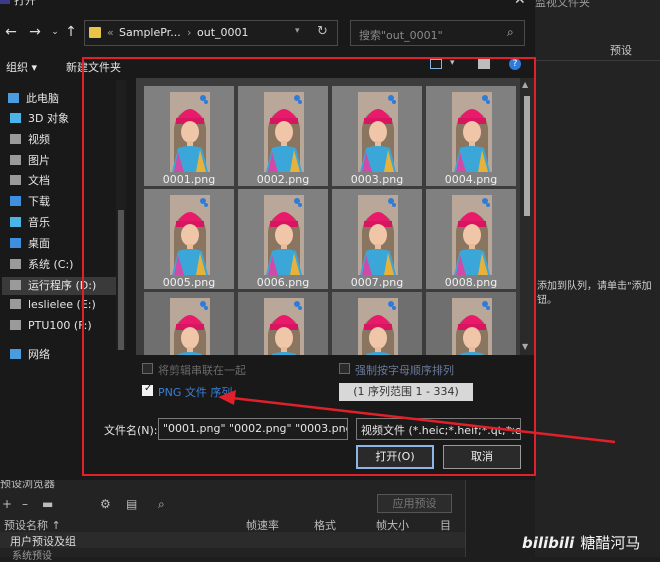  What do you see at coordinates (223, 32) in the screenshot?
I see `breadcrumb-item: out_0001` at bounding box center [223, 32].